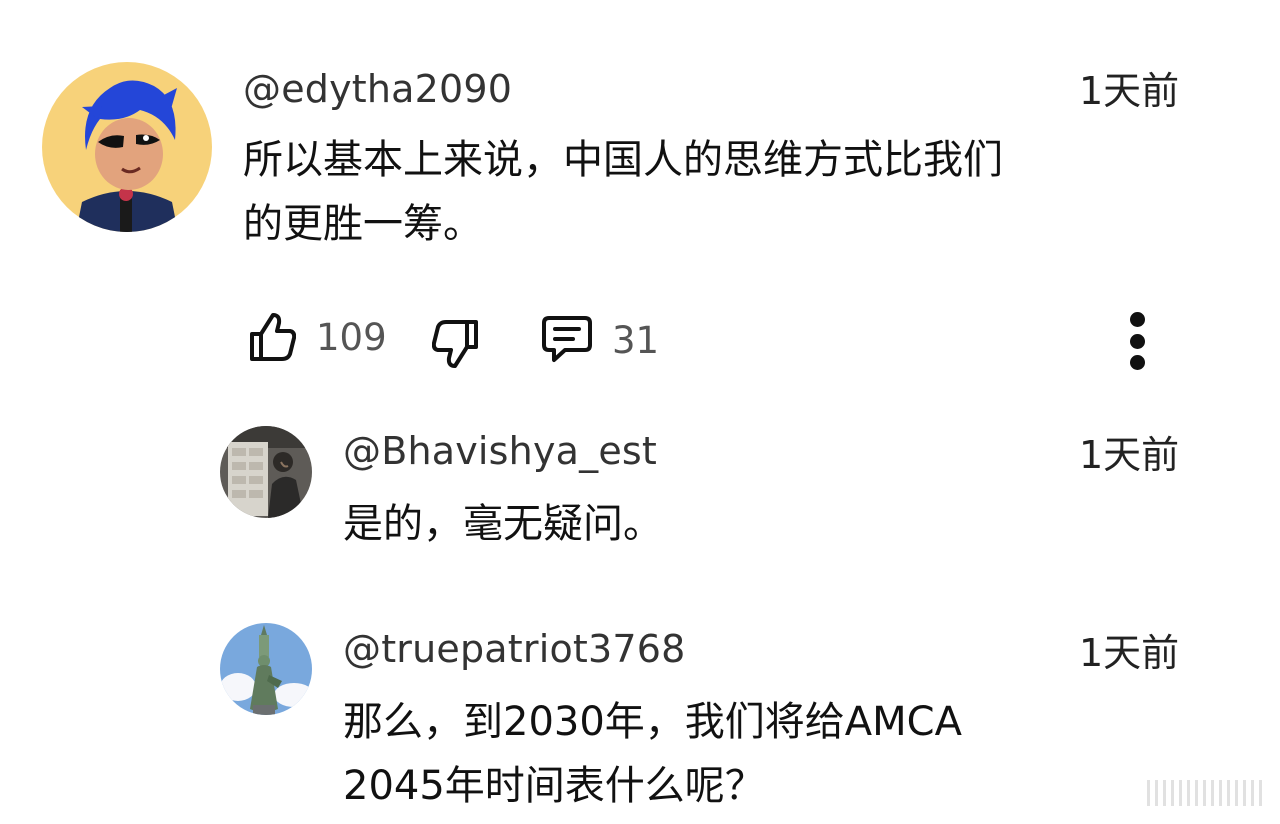 This screenshot has height=824, width=1280. I want to click on like-count: 109, so click(351, 337).